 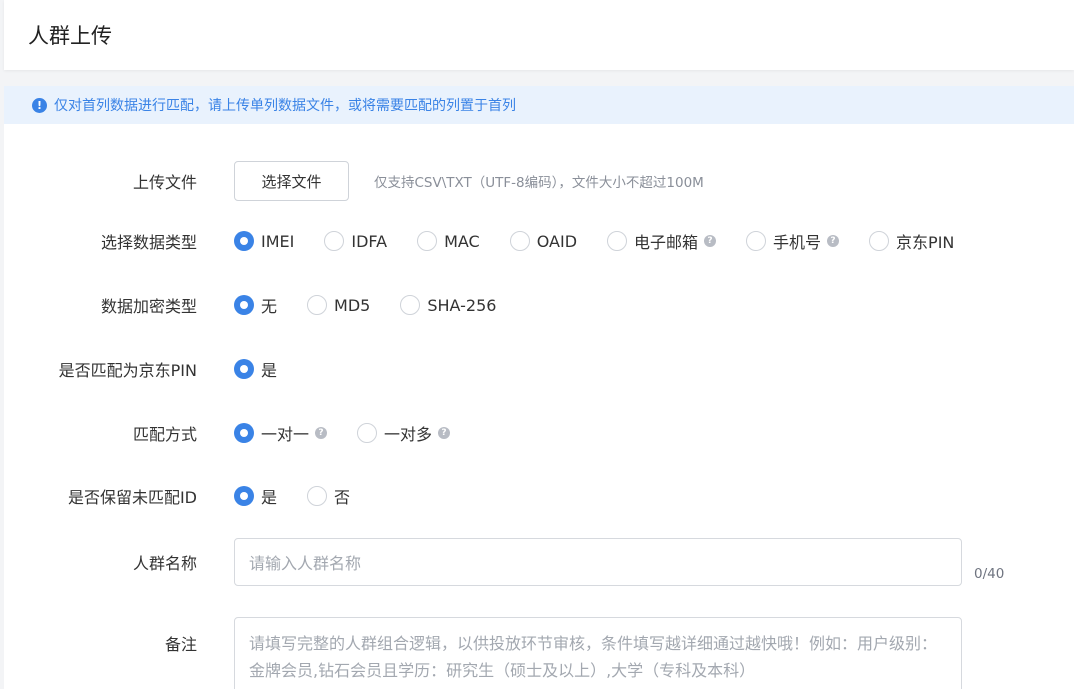 I want to click on radio-one-to-many: 一对多 ?, so click(x=404, y=433).